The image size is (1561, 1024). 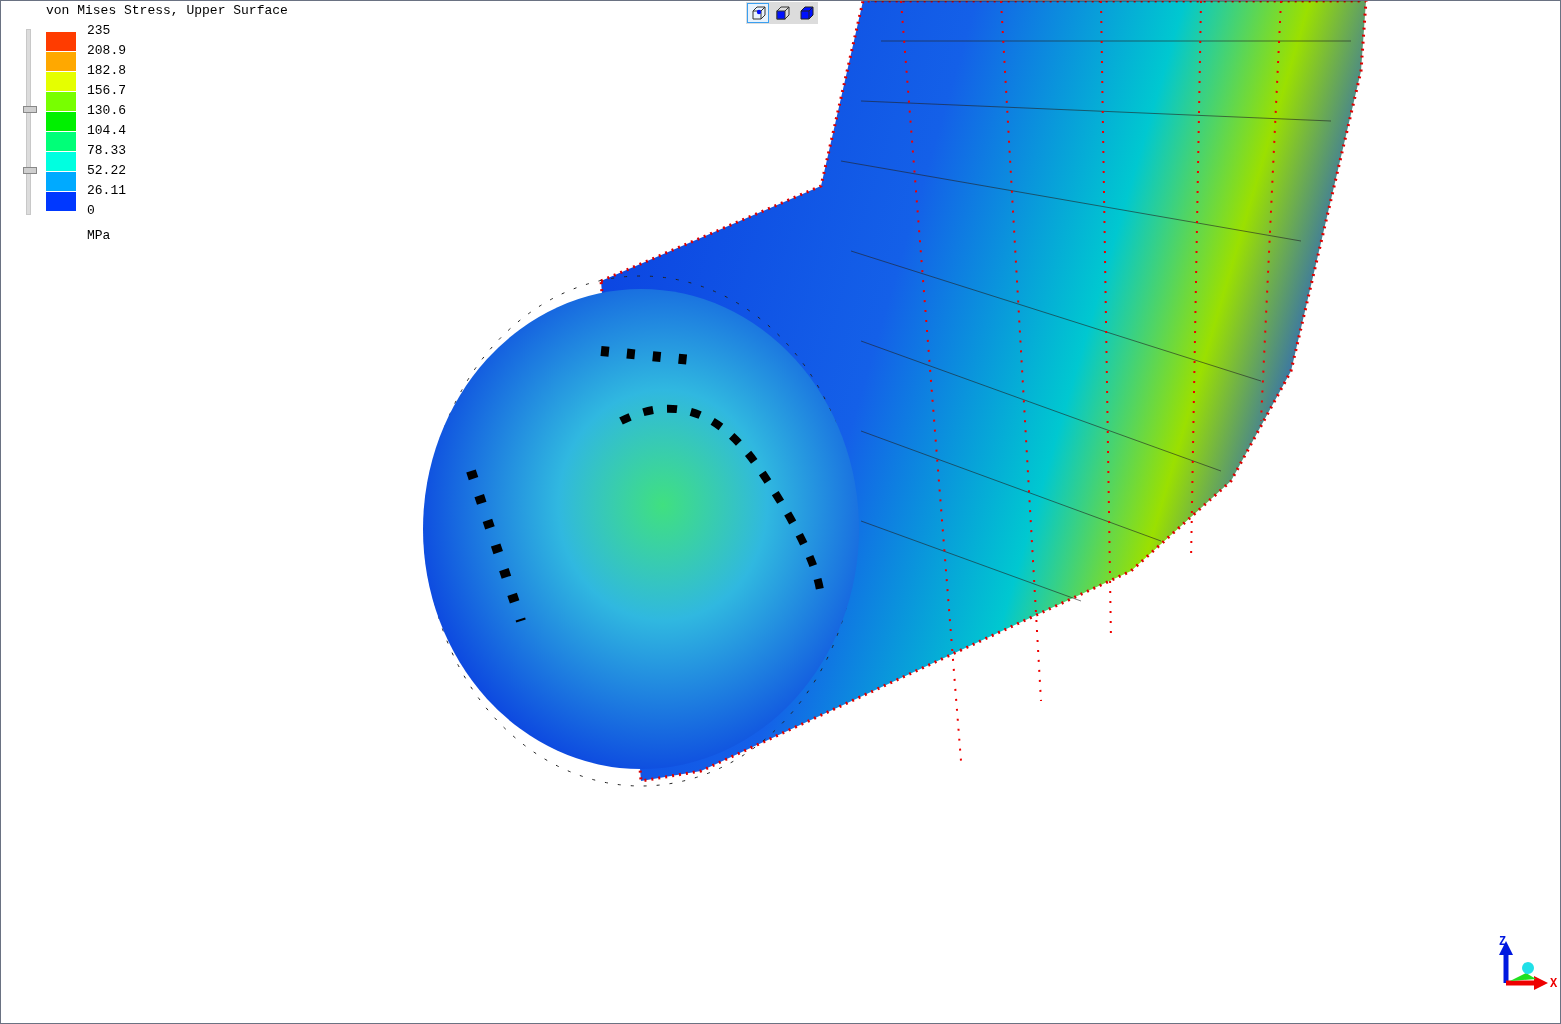 What do you see at coordinates (1554, 984) in the screenshot?
I see `x-axis-label: X` at bounding box center [1554, 984].